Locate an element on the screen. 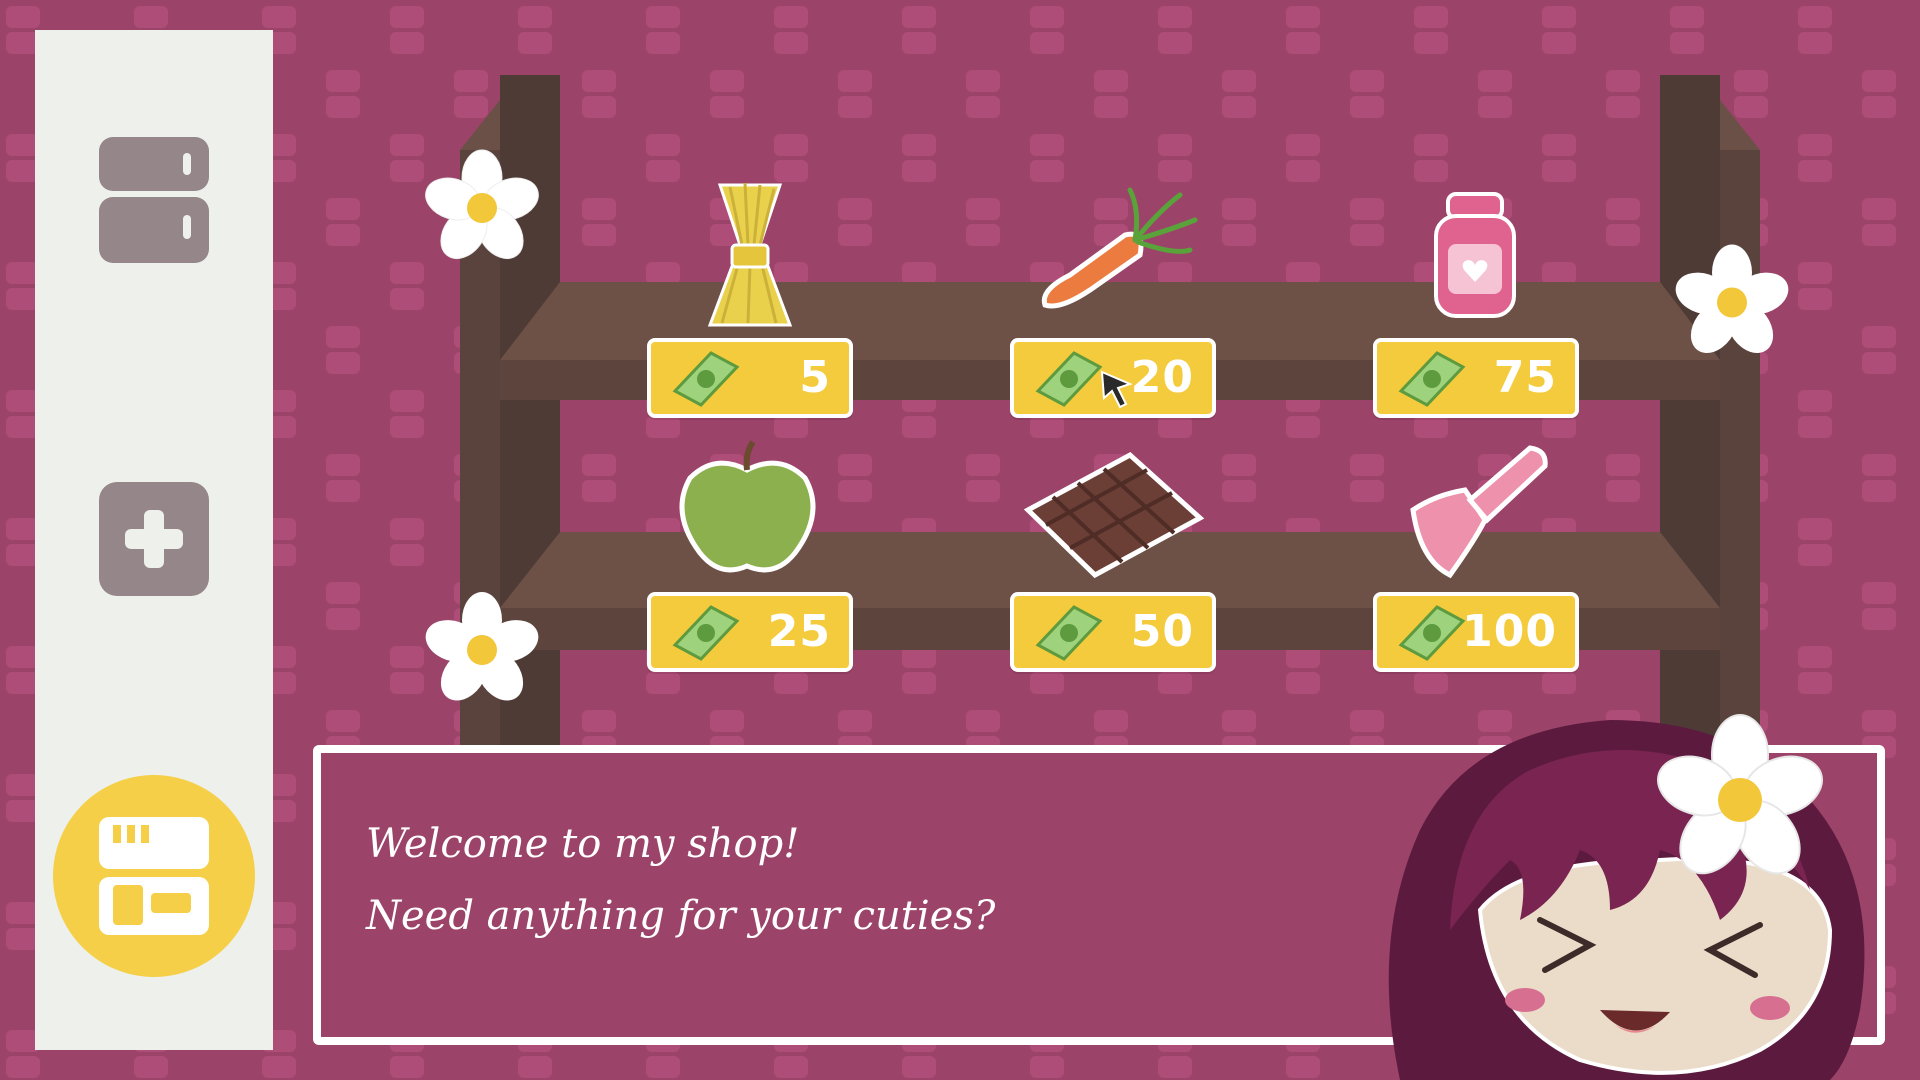  shop-button is located at coordinates (154, 876).